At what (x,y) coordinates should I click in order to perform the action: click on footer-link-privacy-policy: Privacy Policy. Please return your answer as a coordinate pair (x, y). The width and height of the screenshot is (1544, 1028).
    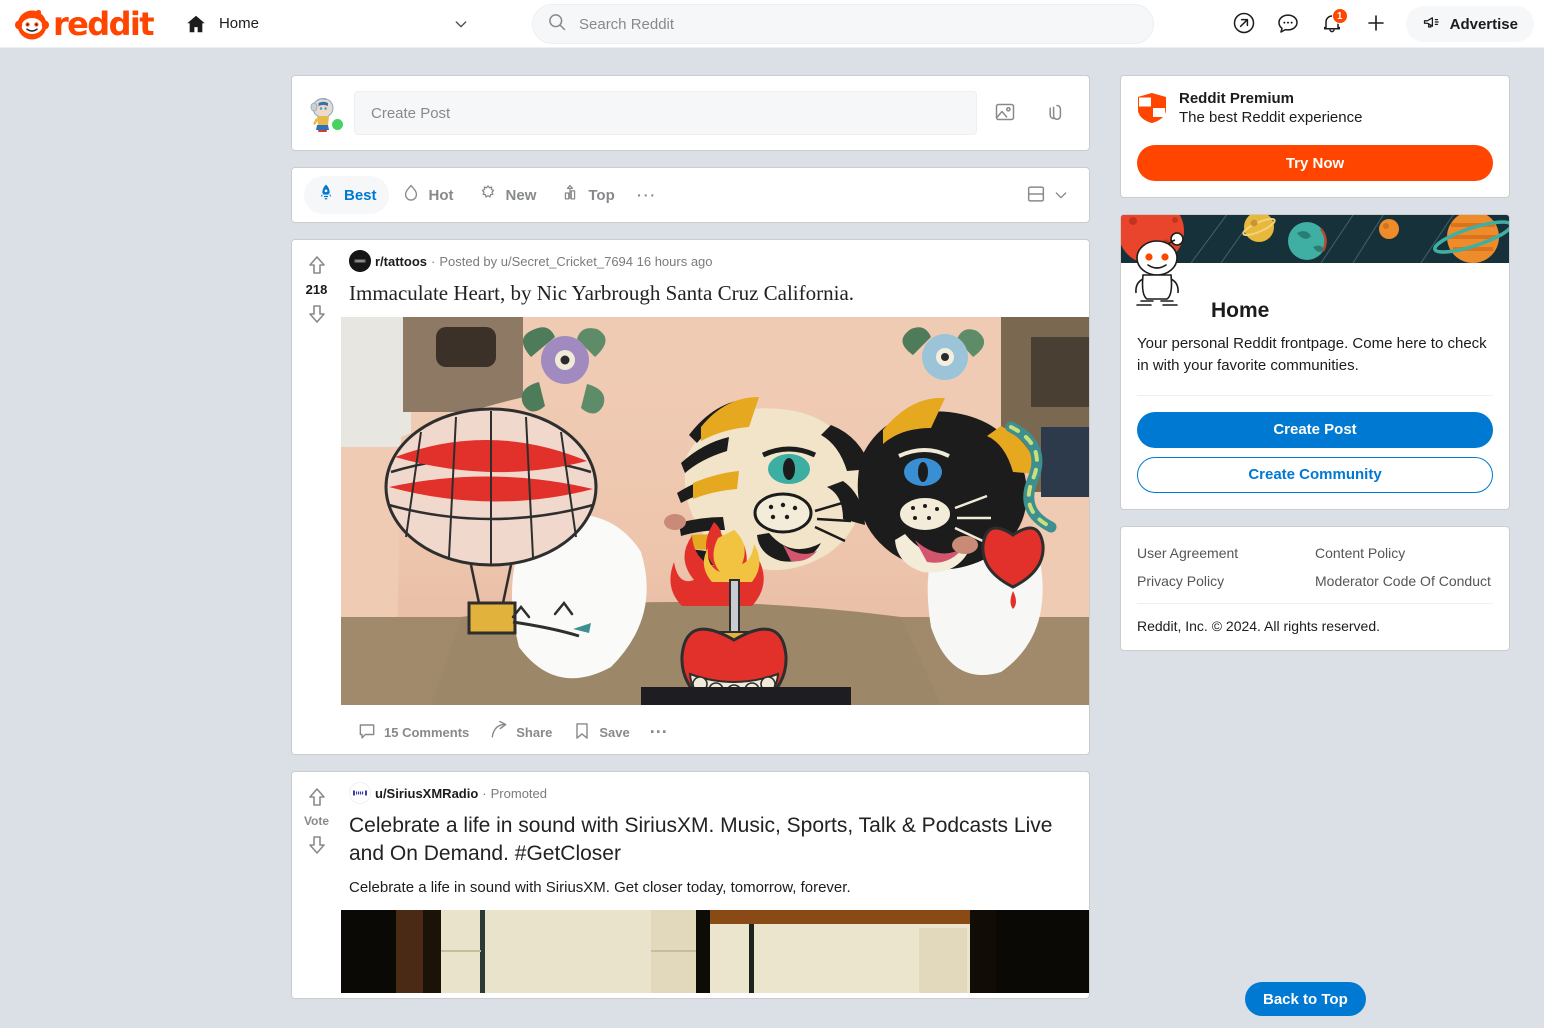
    Looking at the image, I should click on (1226, 581).